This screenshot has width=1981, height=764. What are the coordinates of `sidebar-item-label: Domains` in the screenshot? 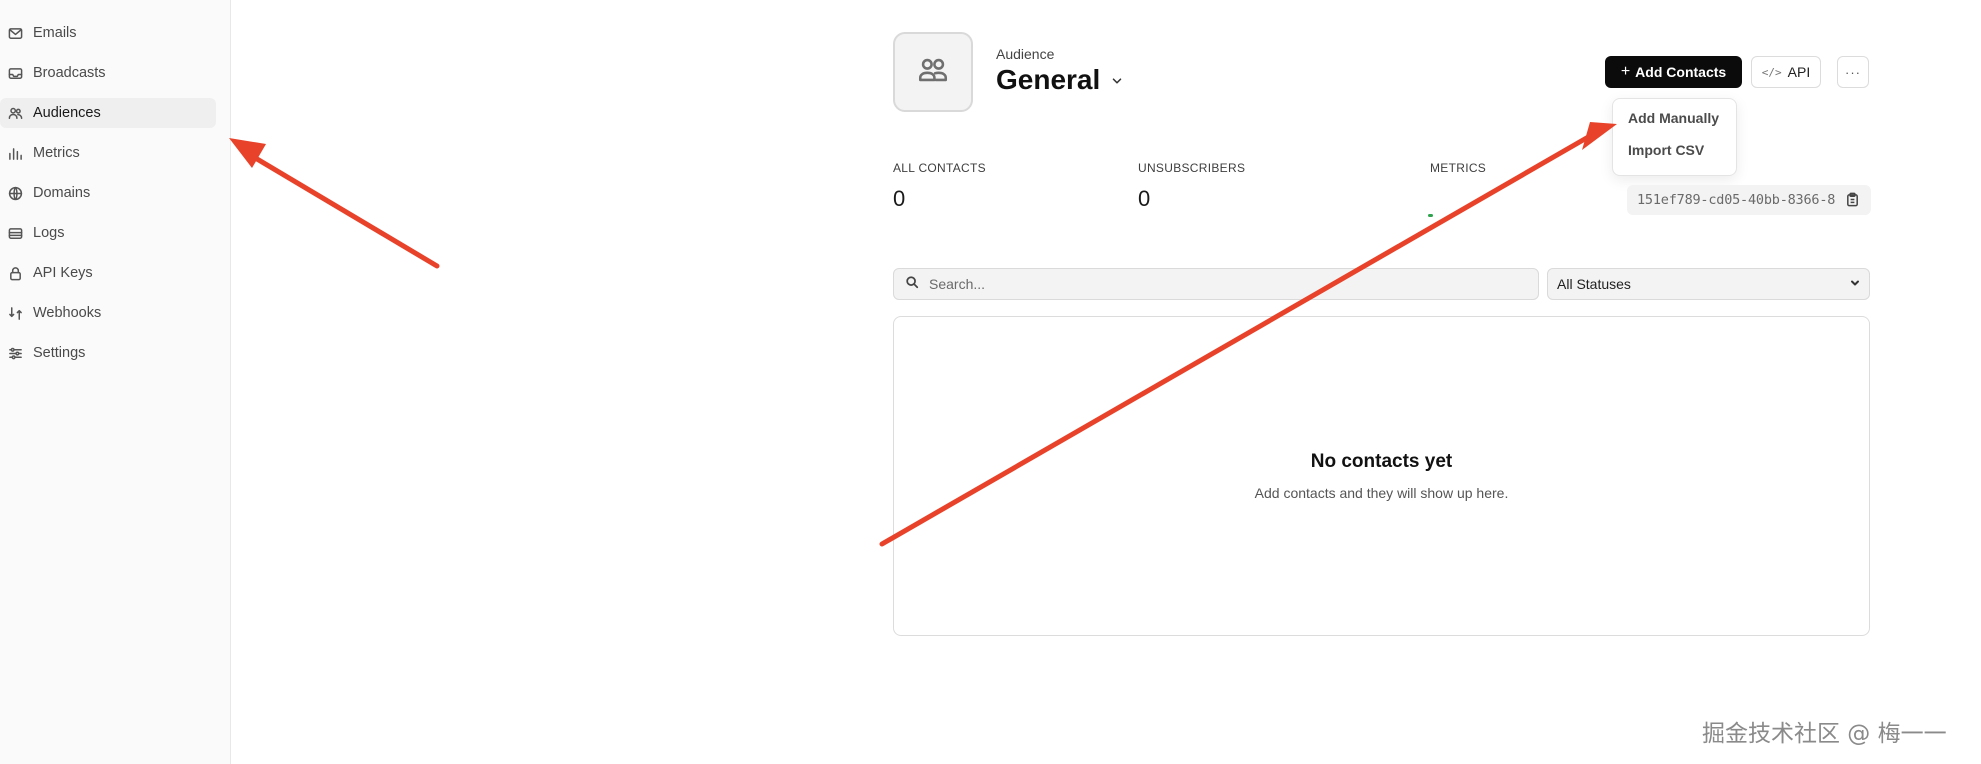 It's located at (62, 193).